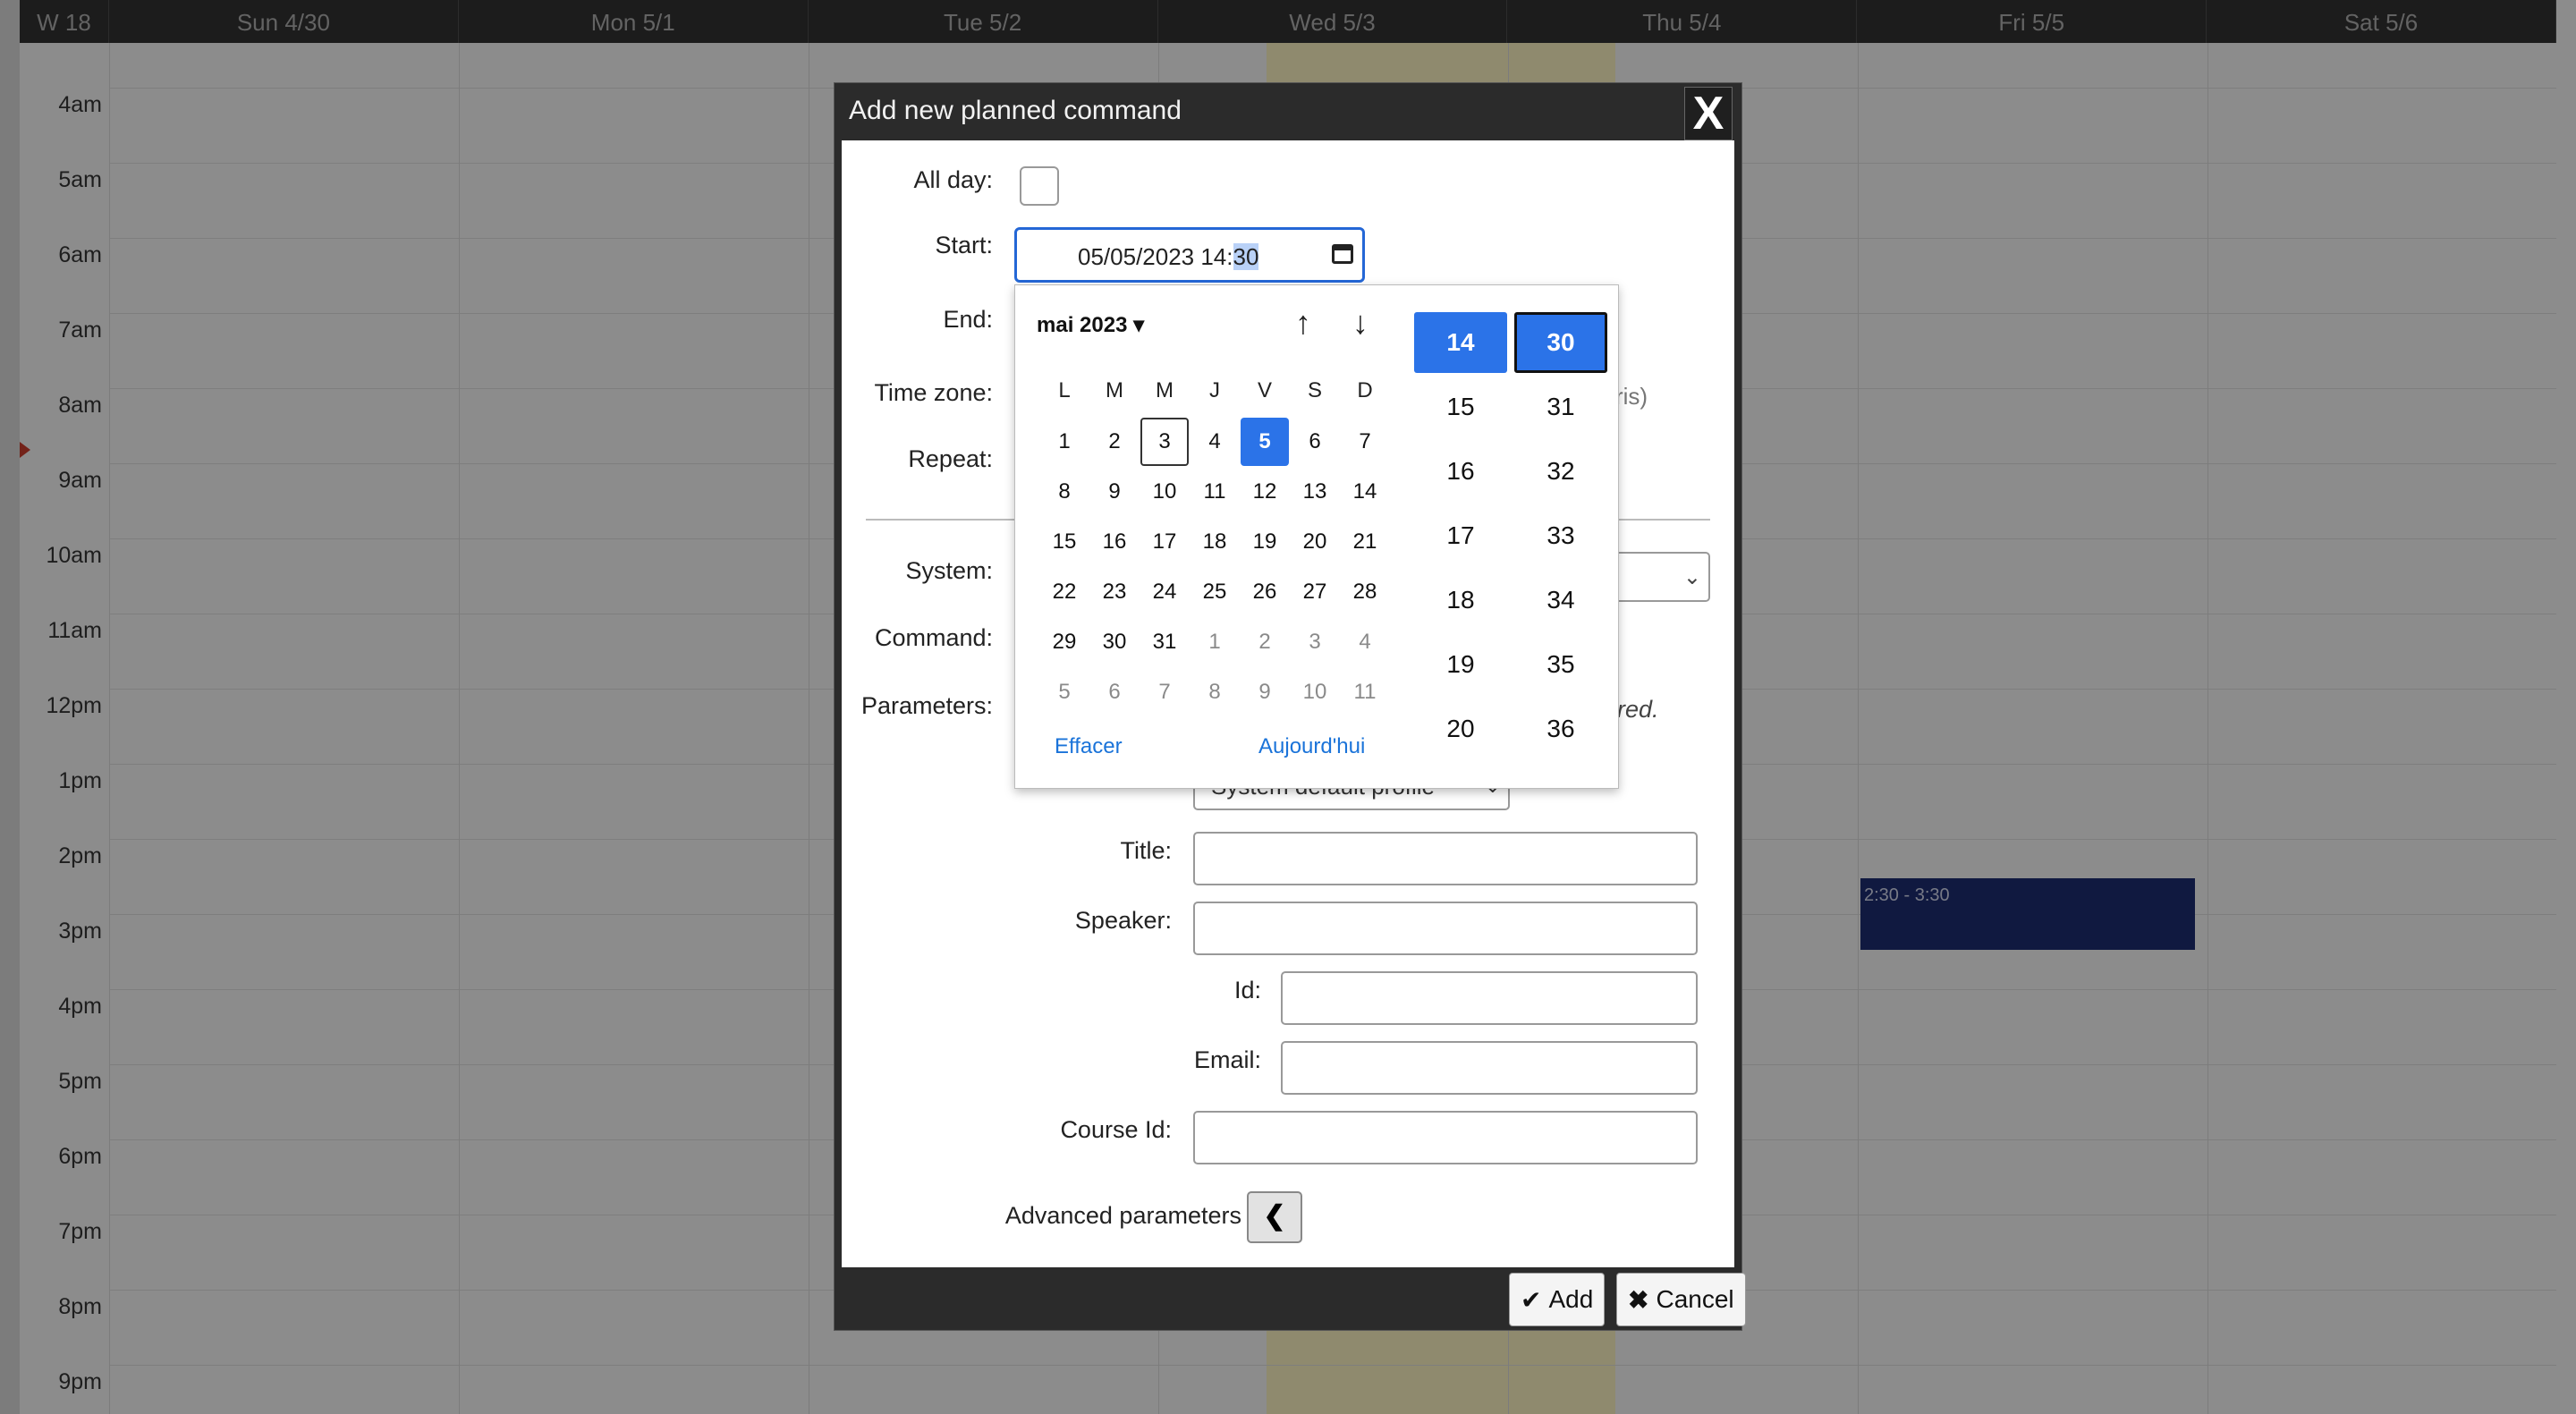  I want to click on parameters-note: red., so click(1638, 709).